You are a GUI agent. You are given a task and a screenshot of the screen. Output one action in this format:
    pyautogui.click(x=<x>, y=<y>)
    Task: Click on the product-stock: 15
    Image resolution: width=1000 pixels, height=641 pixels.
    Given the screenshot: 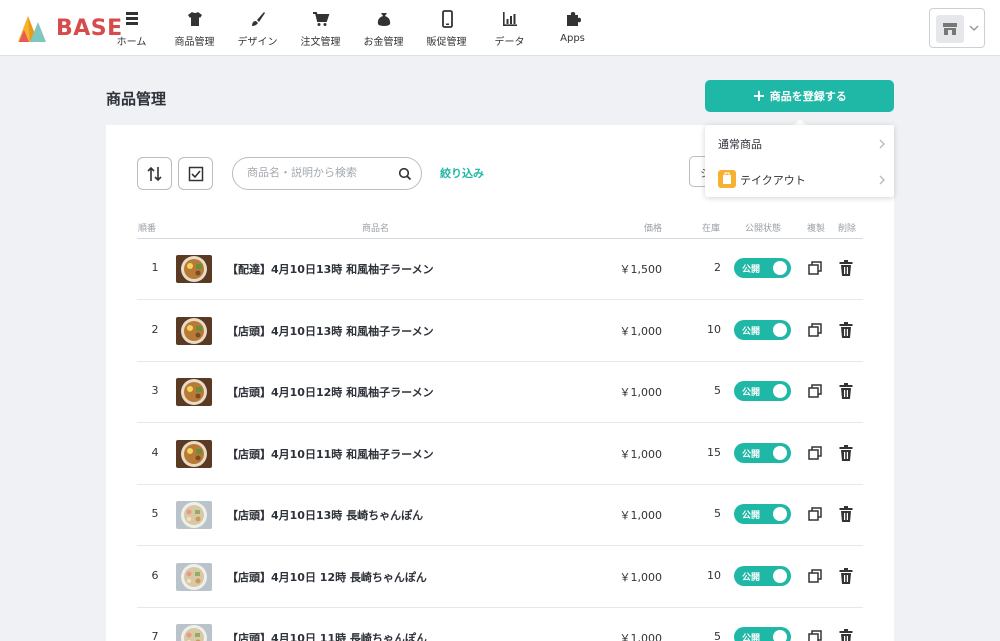 What is the action you would take?
    pyautogui.click(x=714, y=452)
    